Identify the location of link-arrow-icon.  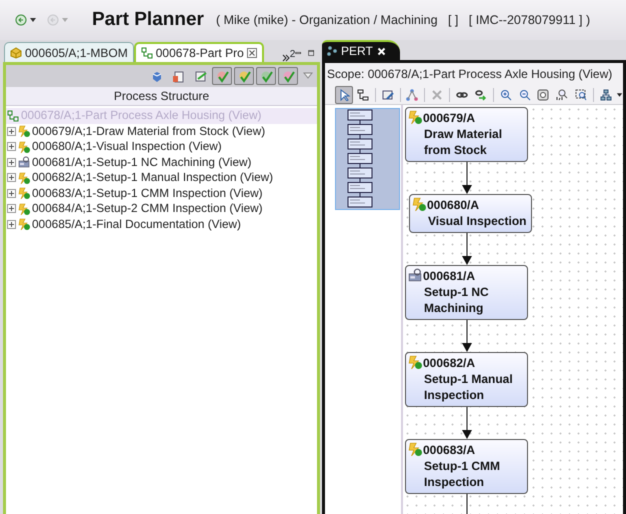
(480, 94).